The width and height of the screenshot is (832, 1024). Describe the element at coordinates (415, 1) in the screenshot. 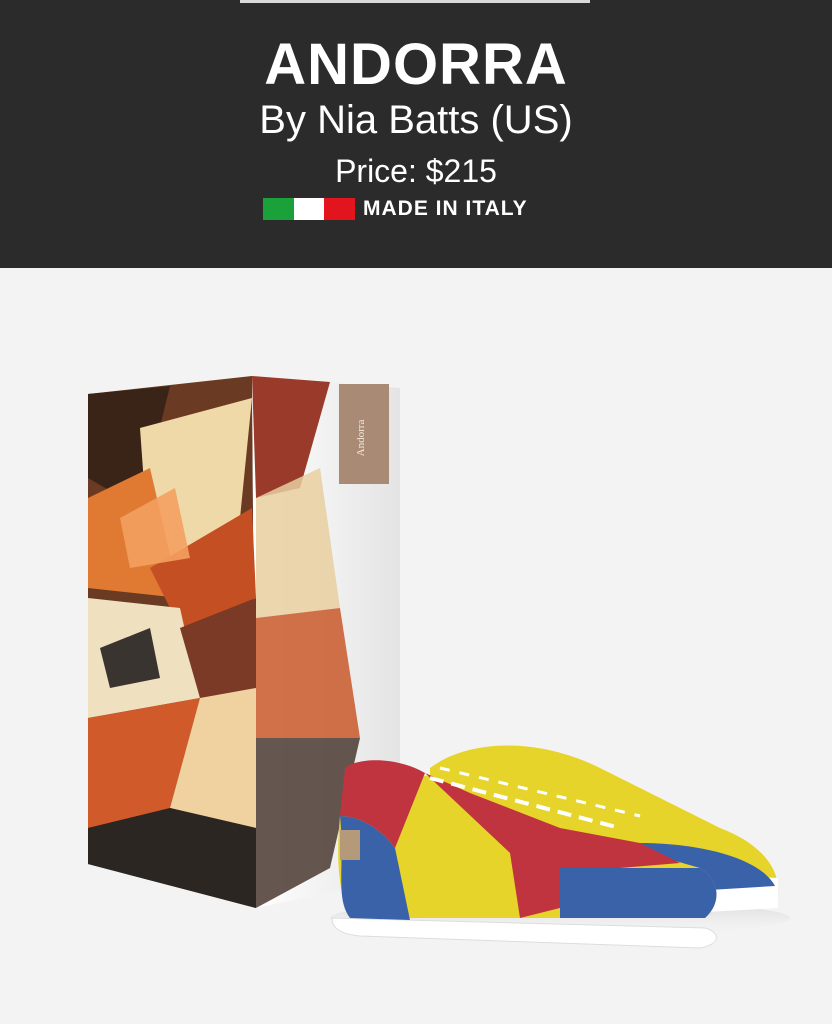

I see `top-divider` at that location.